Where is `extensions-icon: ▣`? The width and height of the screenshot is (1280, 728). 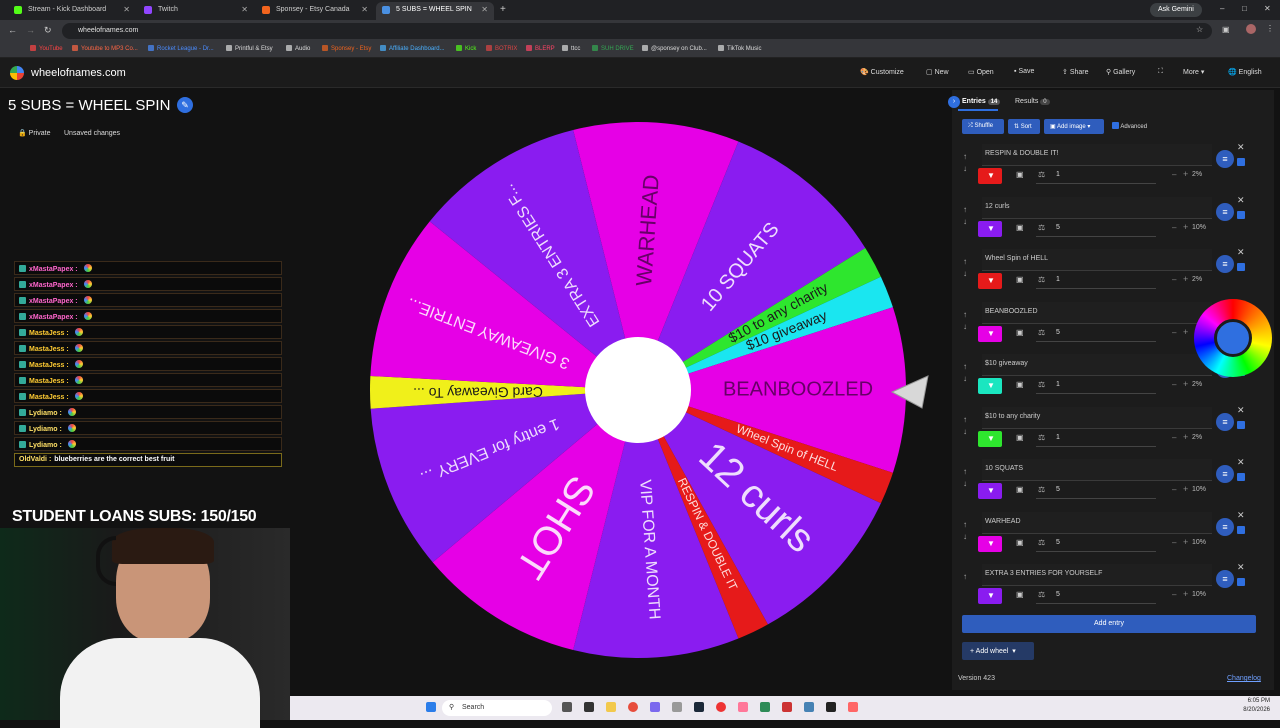
extensions-icon: ▣ is located at coordinates (1226, 29).